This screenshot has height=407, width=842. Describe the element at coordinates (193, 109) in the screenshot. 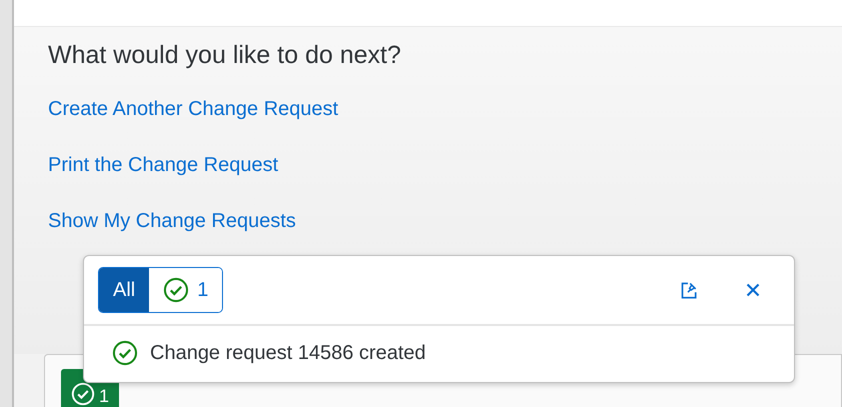

I see `action-link: Create Another Change Request` at that location.